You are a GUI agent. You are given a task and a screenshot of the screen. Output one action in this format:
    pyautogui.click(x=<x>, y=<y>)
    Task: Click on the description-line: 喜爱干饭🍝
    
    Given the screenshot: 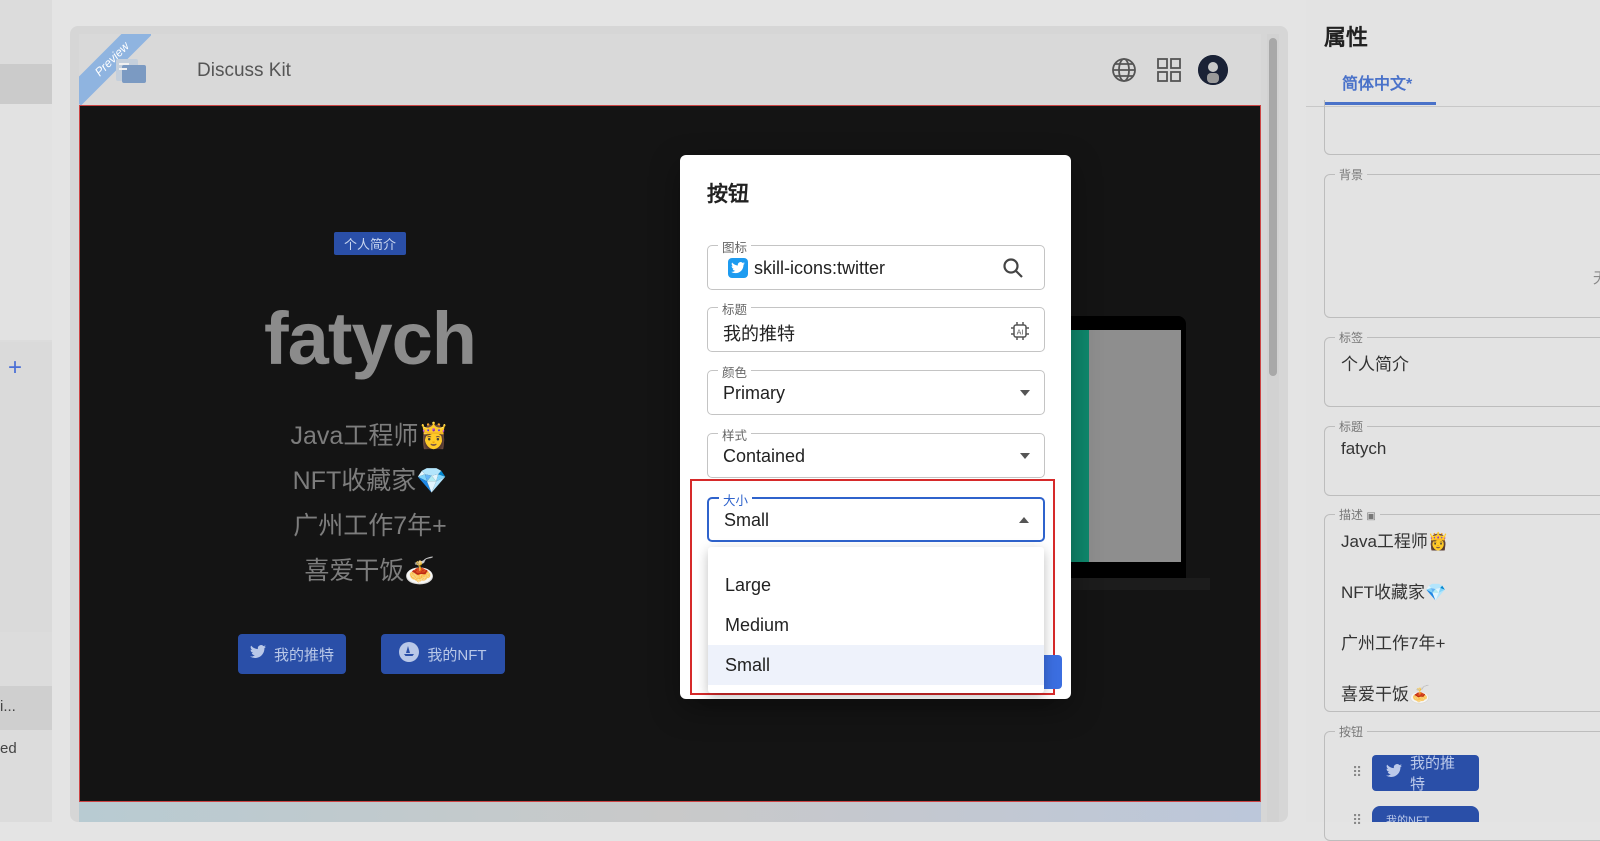 What is the action you would take?
    pyautogui.click(x=1385, y=692)
    